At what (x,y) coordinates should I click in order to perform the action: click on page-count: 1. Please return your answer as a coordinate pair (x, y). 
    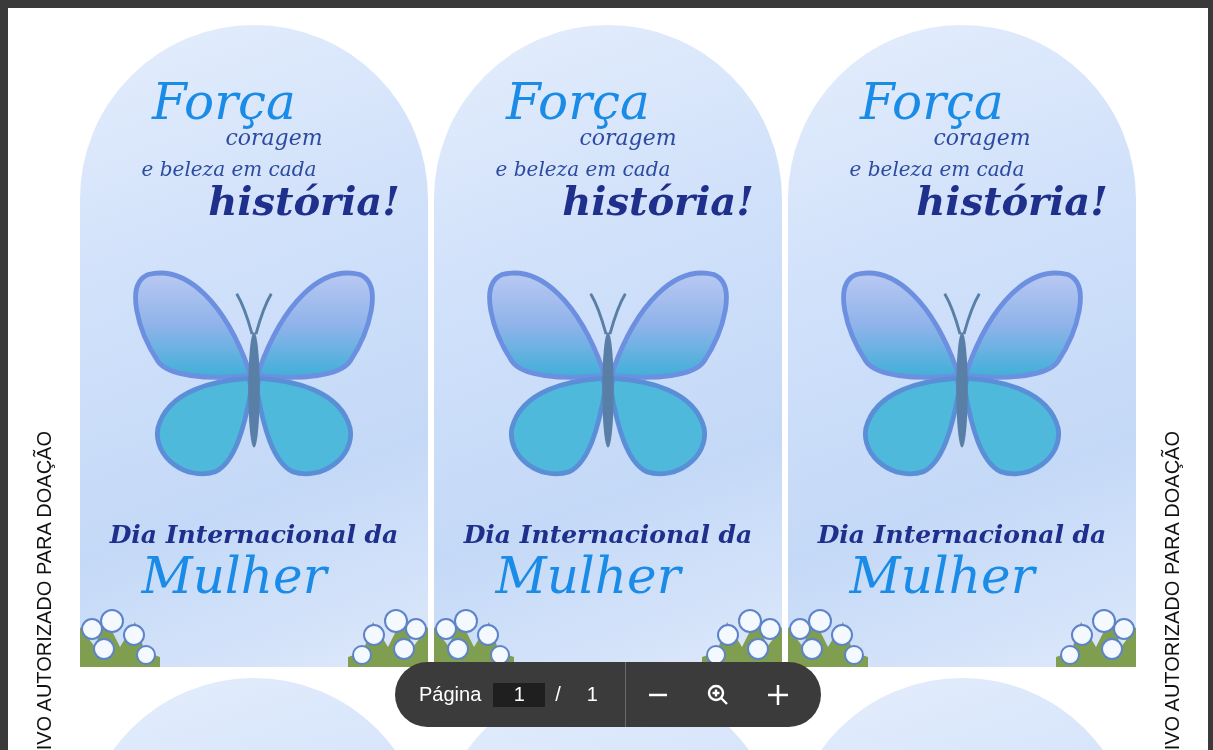
    Looking at the image, I should click on (592, 694).